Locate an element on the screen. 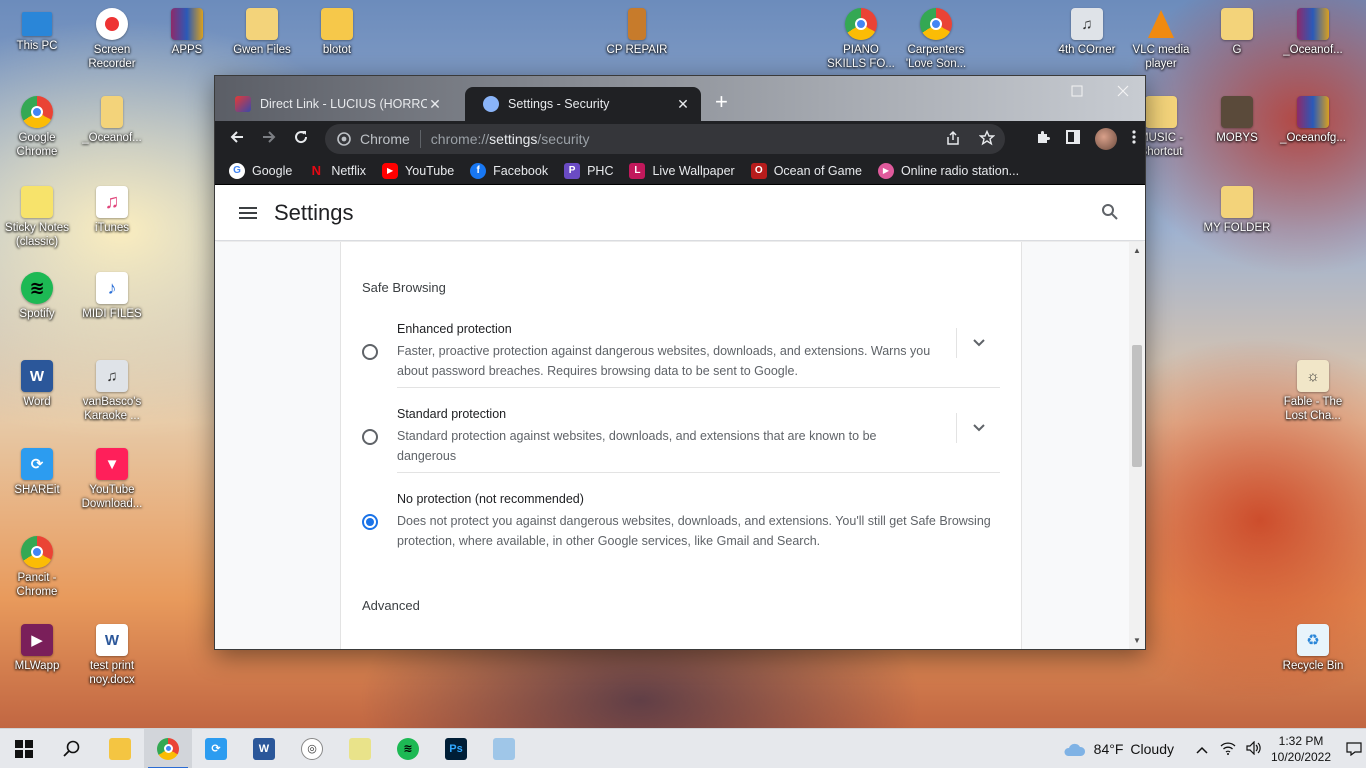 This screenshot has width=1366, height=768. reload-button is located at coordinates (301, 139).